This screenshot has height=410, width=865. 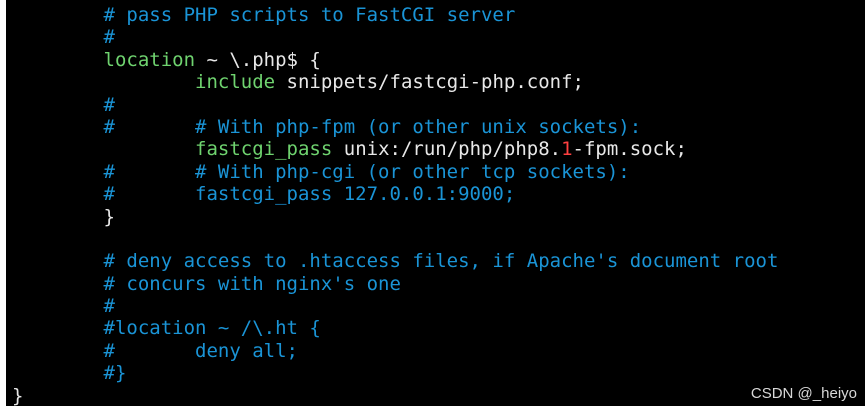 What do you see at coordinates (258, 59) in the screenshot?
I see `code-token-plain: ~ \.php$ {` at bounding box center [258, 59].